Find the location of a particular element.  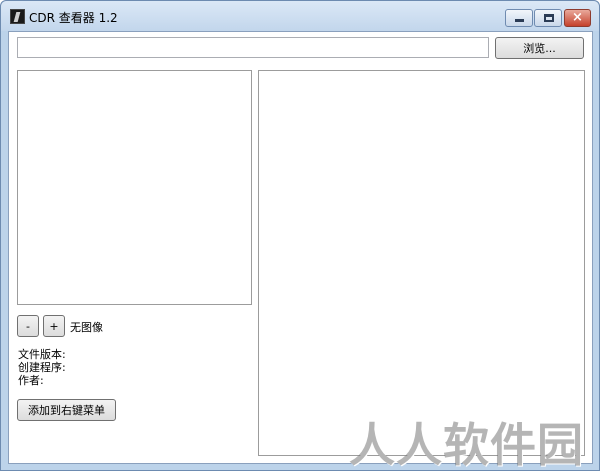

window-title: CDR 查看器 1.2 is located at coordinates (73, 18).